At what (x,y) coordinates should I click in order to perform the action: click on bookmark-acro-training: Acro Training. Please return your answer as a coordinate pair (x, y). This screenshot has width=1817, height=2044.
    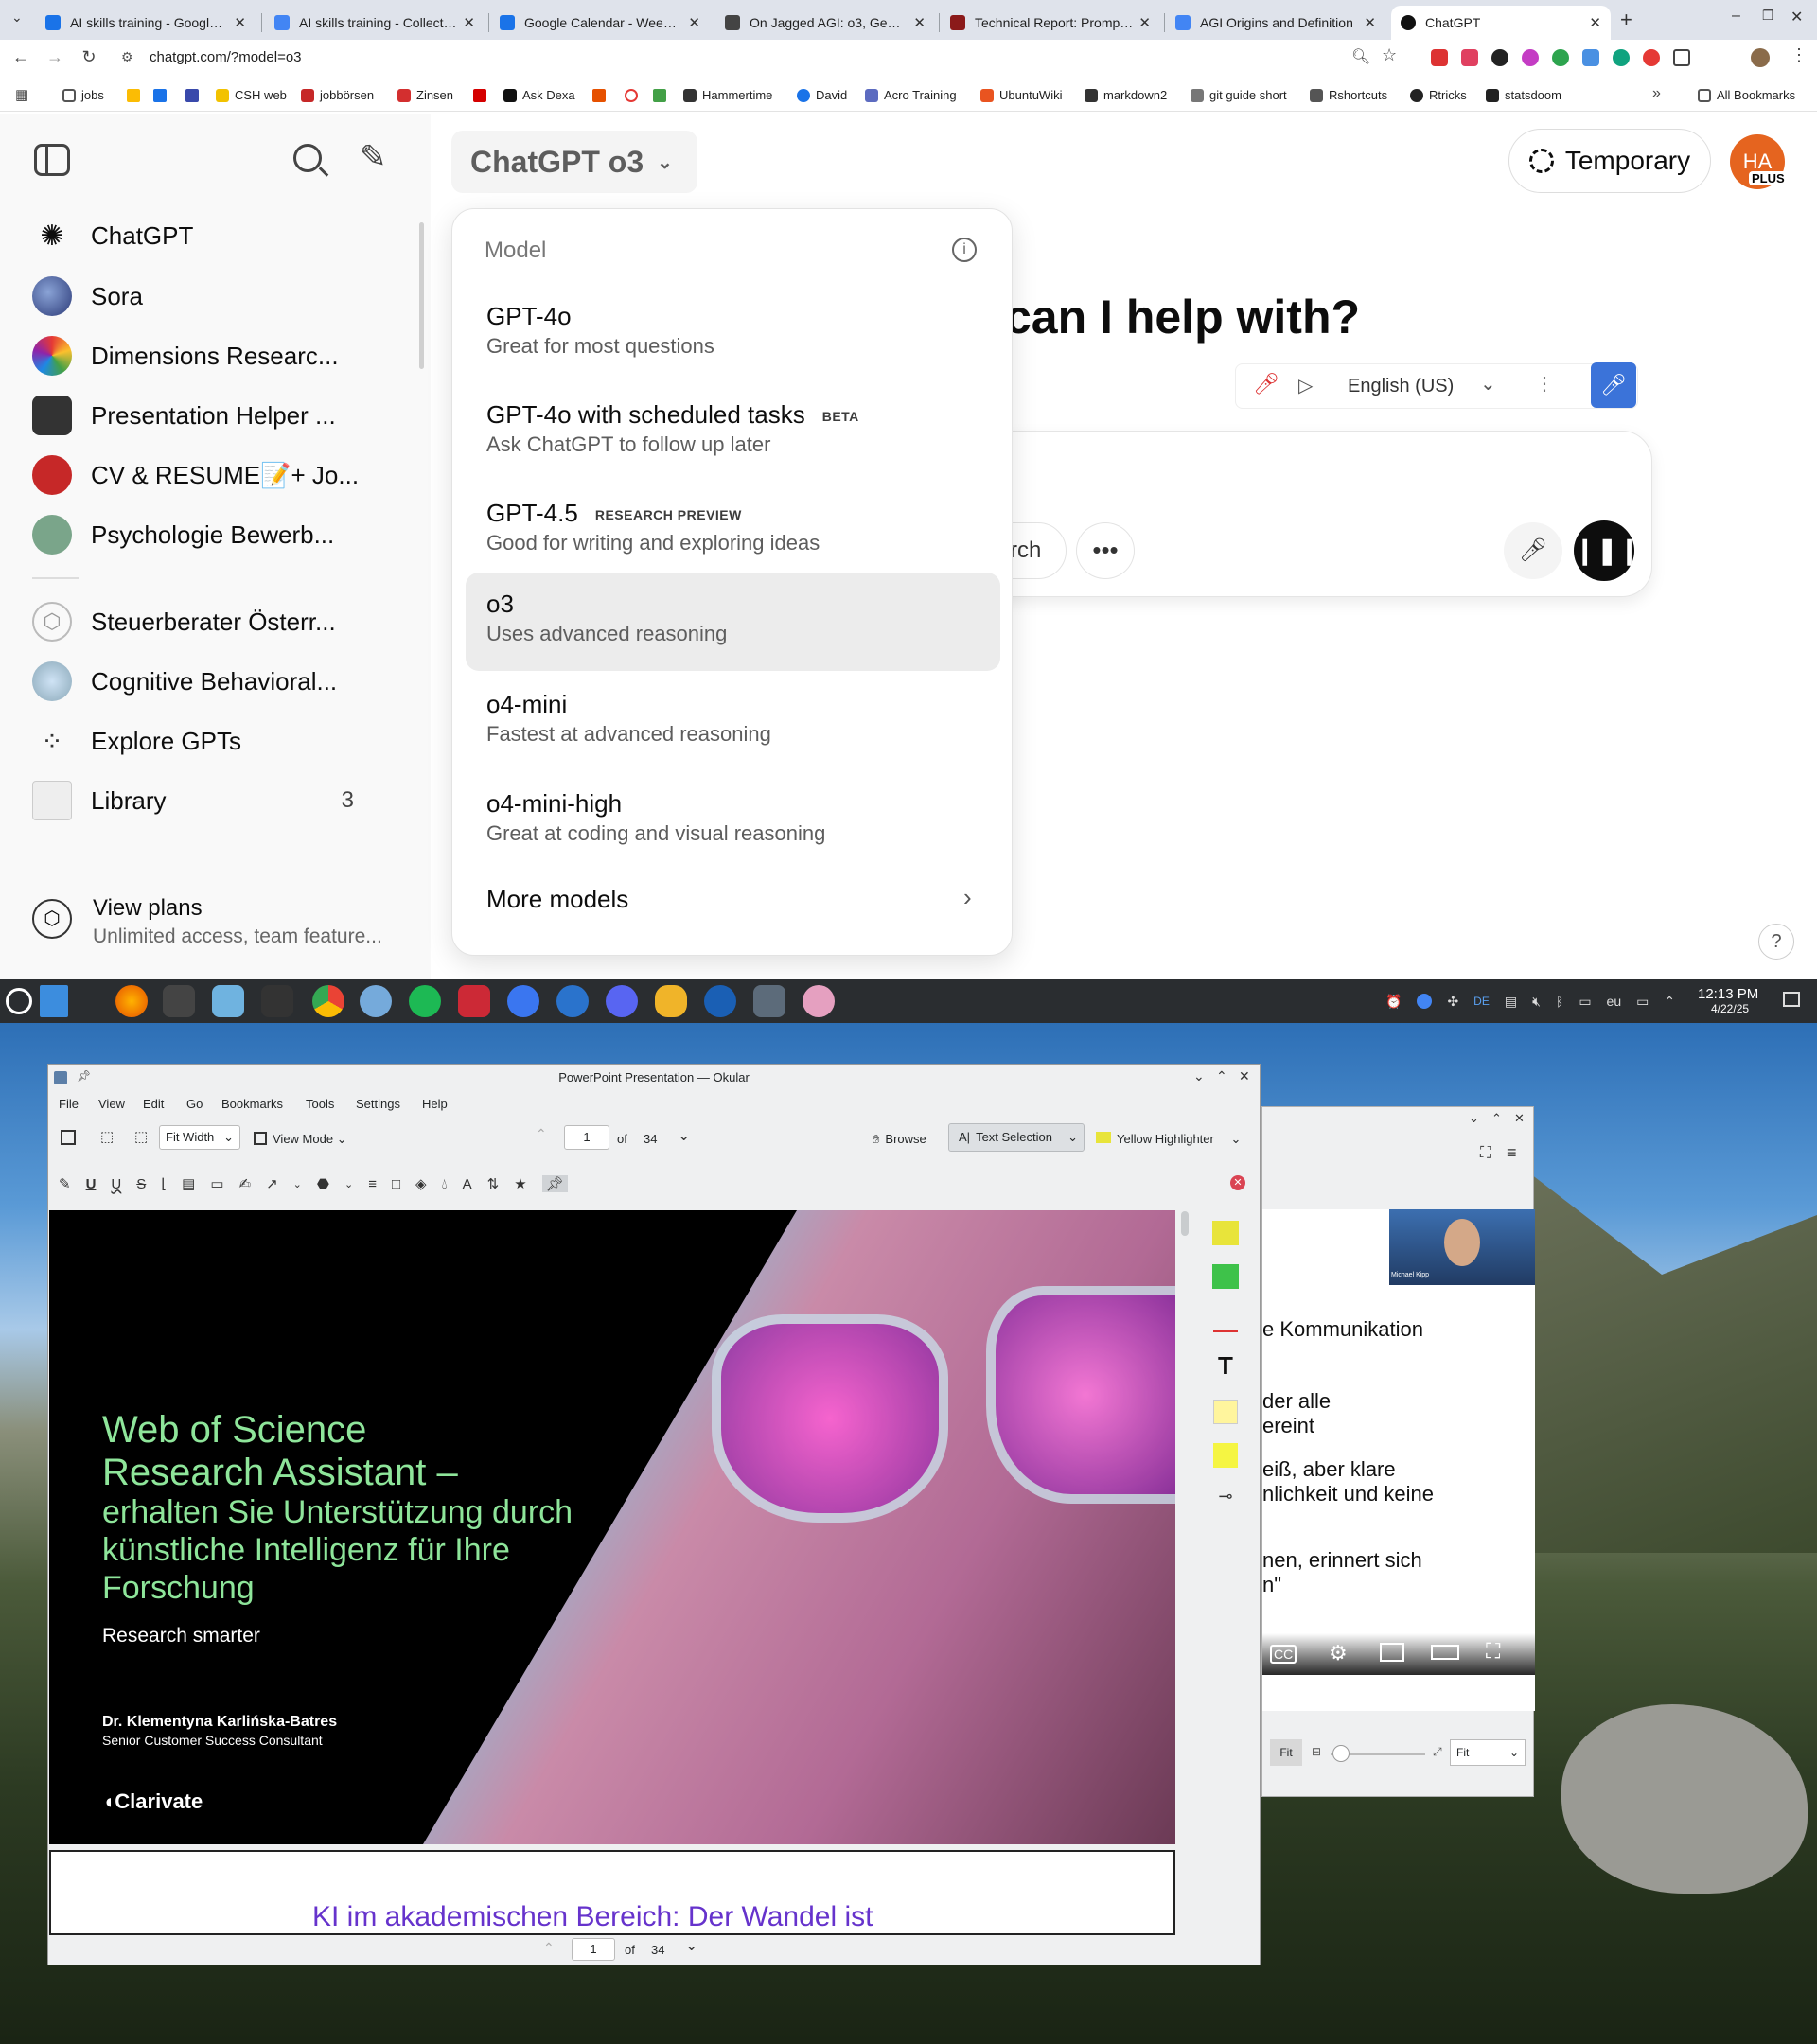
    Looking at the image, I should click on (911, 95).